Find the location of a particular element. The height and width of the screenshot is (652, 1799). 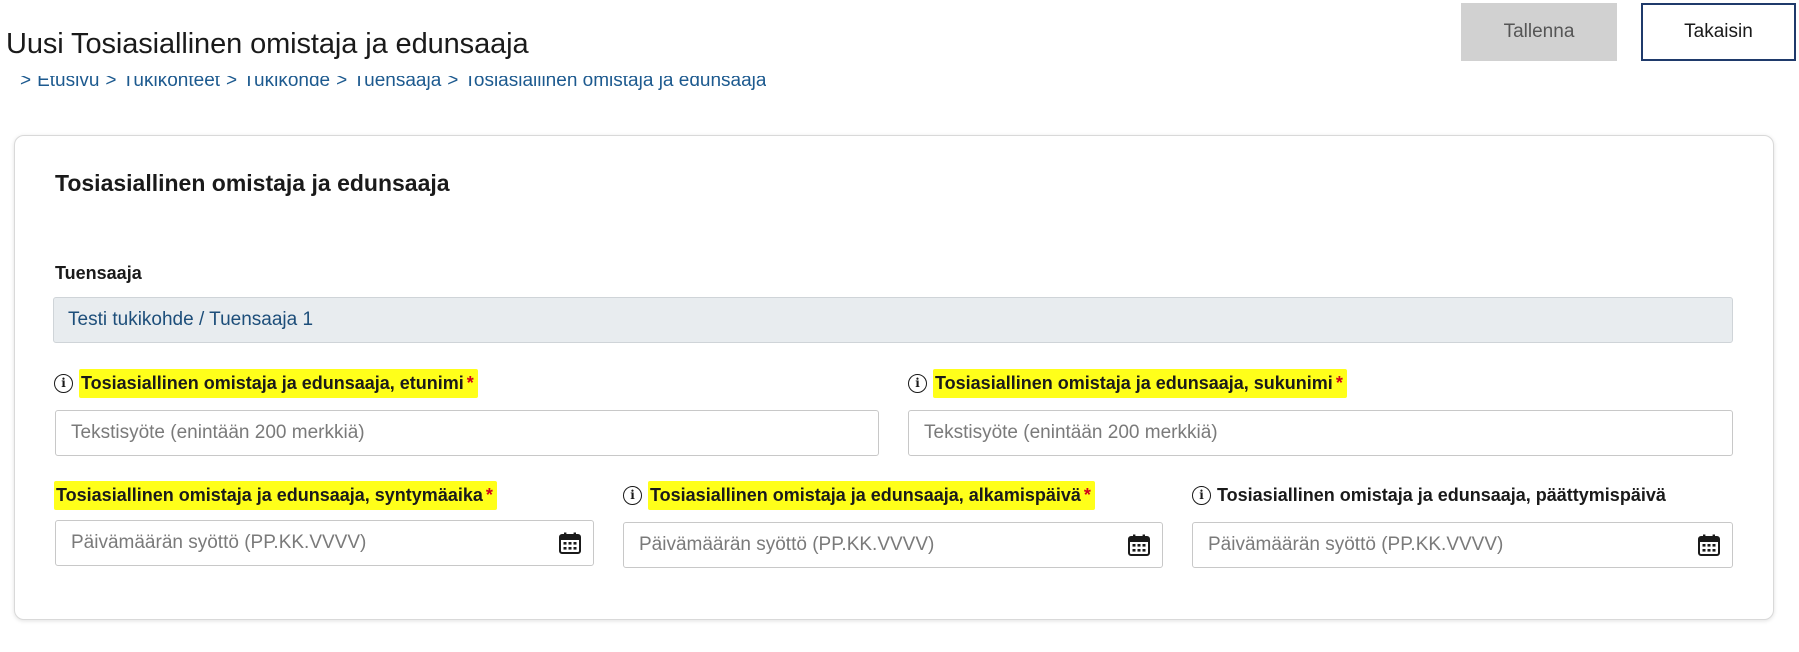

start-date-field is located at coordinates (893, 545).